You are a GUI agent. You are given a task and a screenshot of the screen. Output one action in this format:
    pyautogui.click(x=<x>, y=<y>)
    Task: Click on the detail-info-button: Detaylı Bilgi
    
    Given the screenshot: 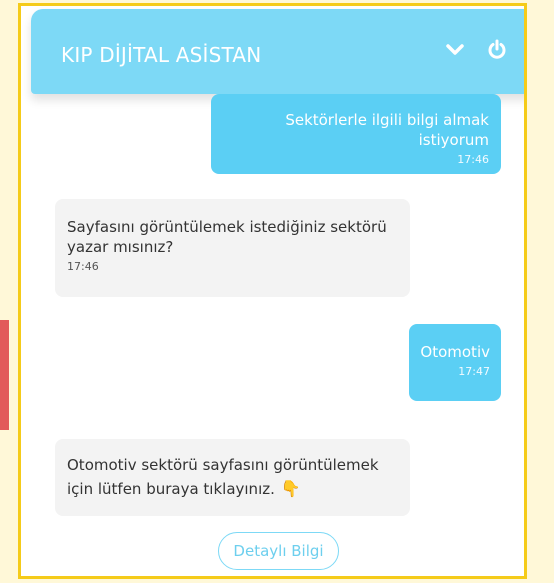 What is the action you would take?
    pyautogui.click(x=278, y=551)
    